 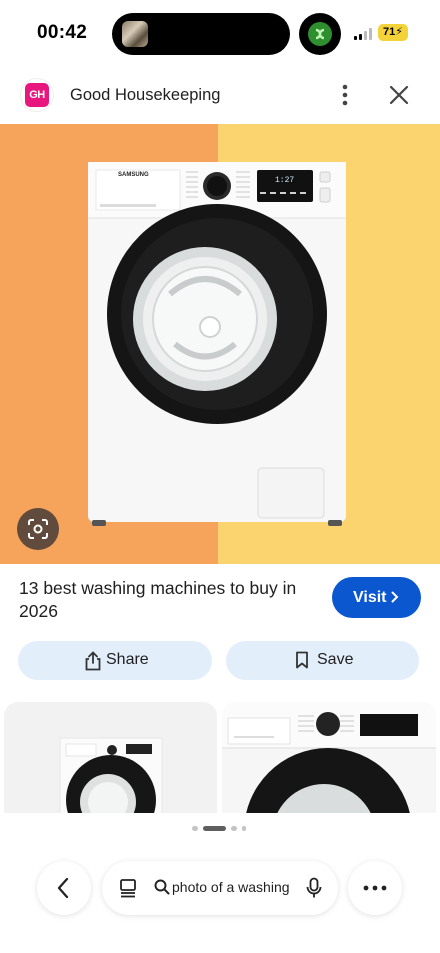 What do you see at coordinates (214, 828) in the screenshot?
I see `page-dot-active` at bounding box center [214, 828].